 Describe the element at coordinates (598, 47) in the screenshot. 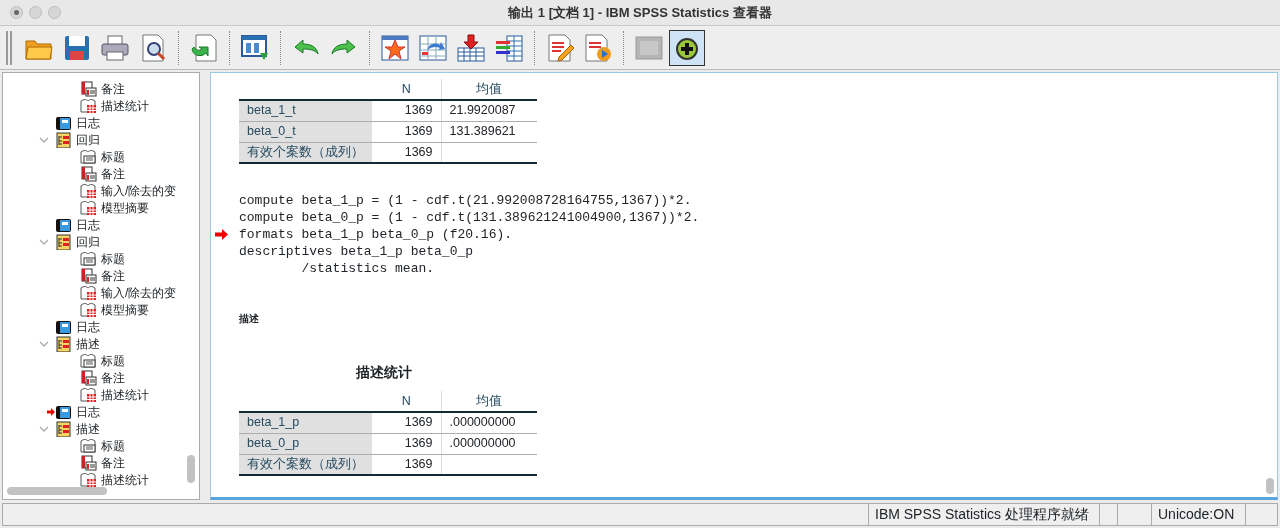

I see `play-document-icon` at that location.